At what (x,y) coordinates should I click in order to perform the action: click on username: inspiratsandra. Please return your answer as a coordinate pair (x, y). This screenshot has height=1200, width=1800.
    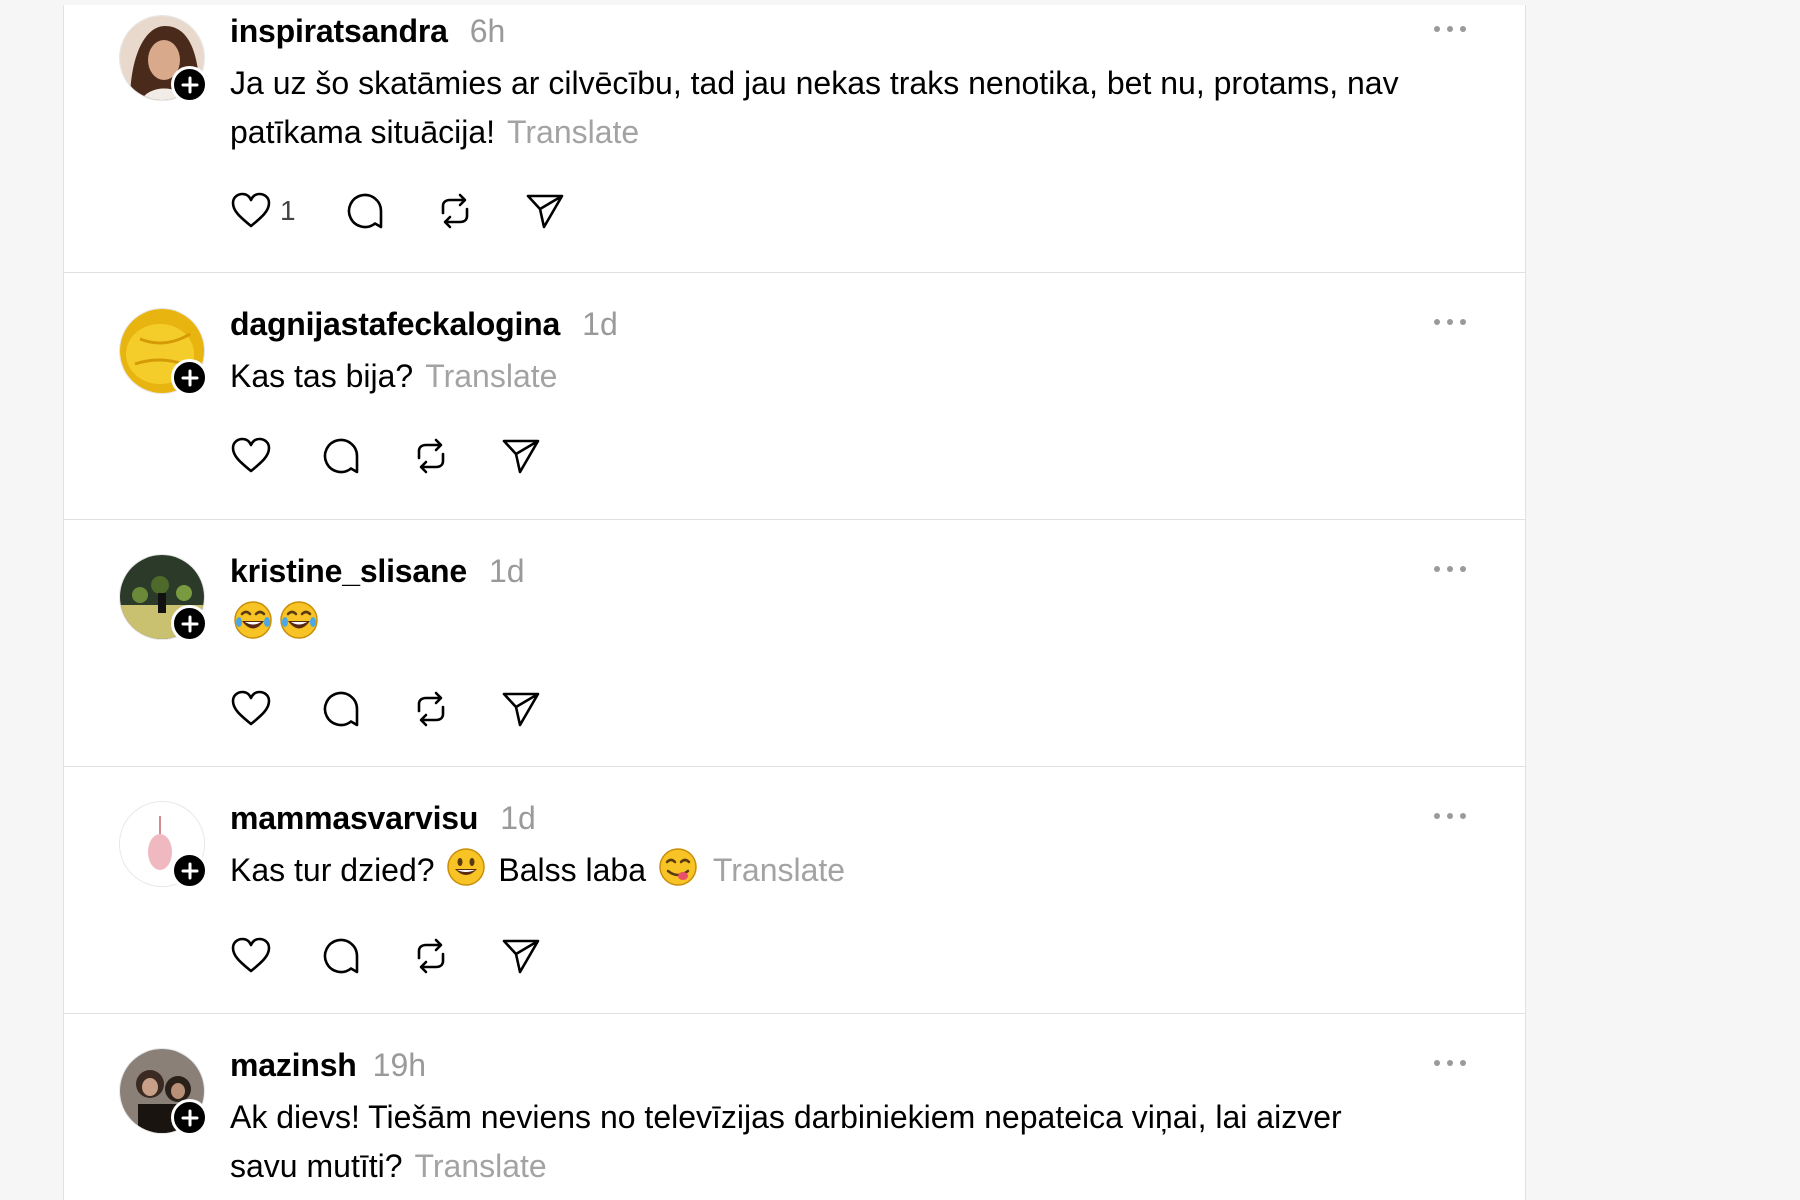
    Looking at the image, I should click on (339, 31).